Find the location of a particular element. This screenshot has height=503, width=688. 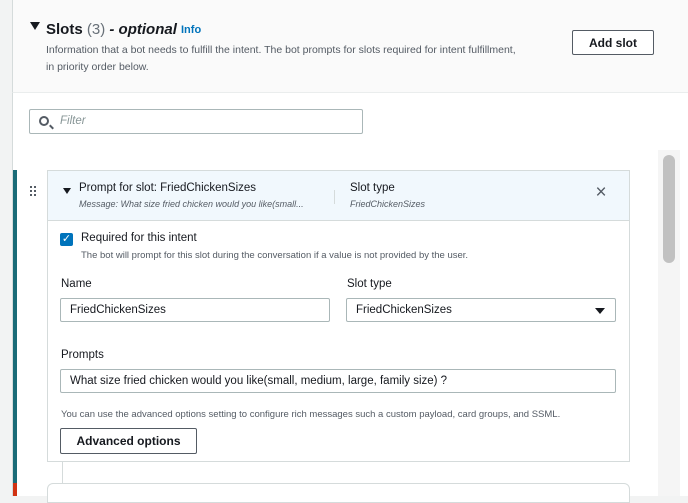

required-label: Required for this intent is located at coordinates (139, 238).